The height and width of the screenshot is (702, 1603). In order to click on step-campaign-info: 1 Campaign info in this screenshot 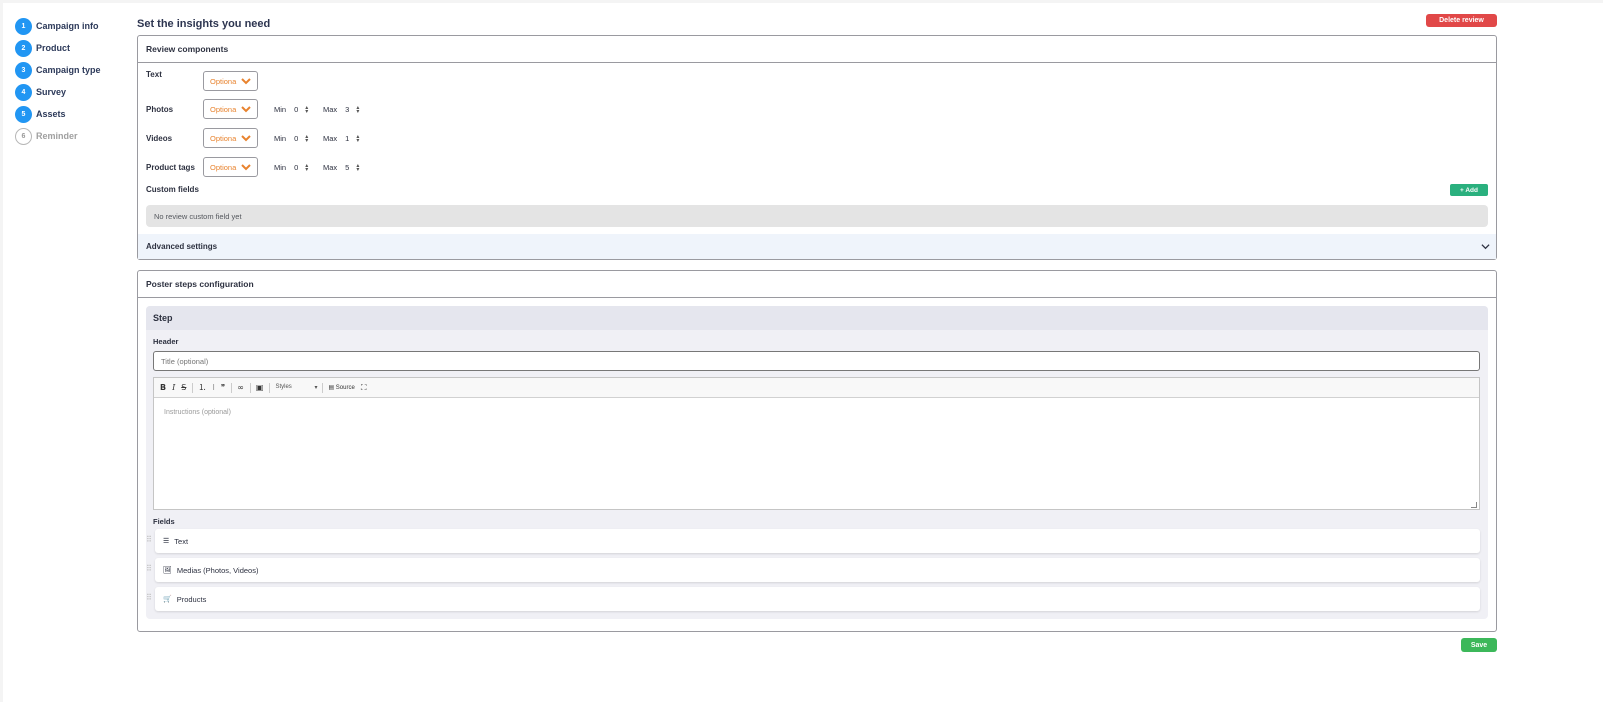, I will do `click(70, 26)`.